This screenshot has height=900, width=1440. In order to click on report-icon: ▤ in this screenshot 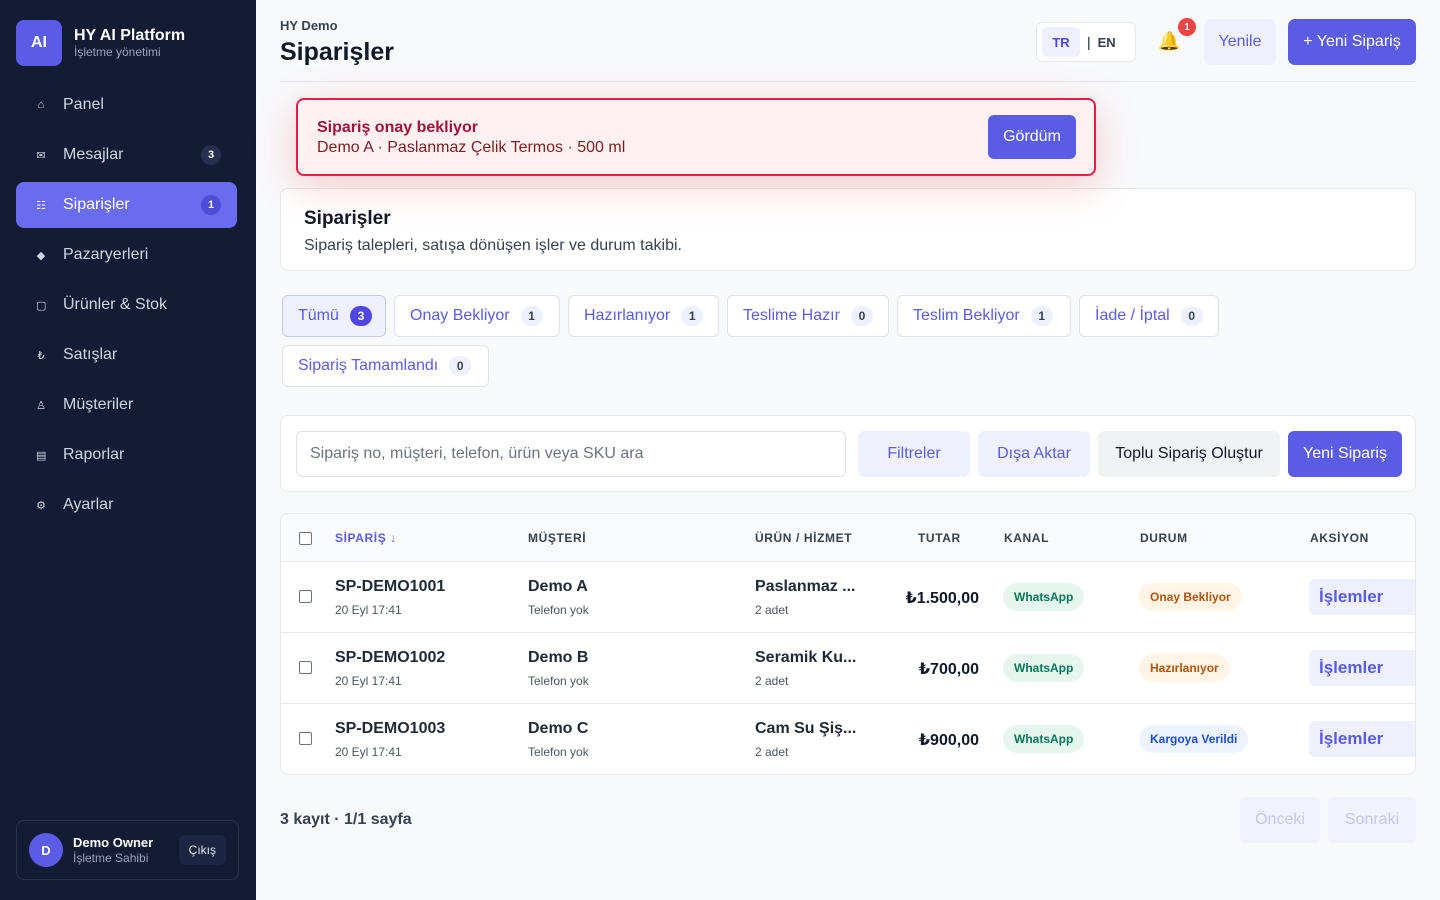, I will do `click(41, 455)`.